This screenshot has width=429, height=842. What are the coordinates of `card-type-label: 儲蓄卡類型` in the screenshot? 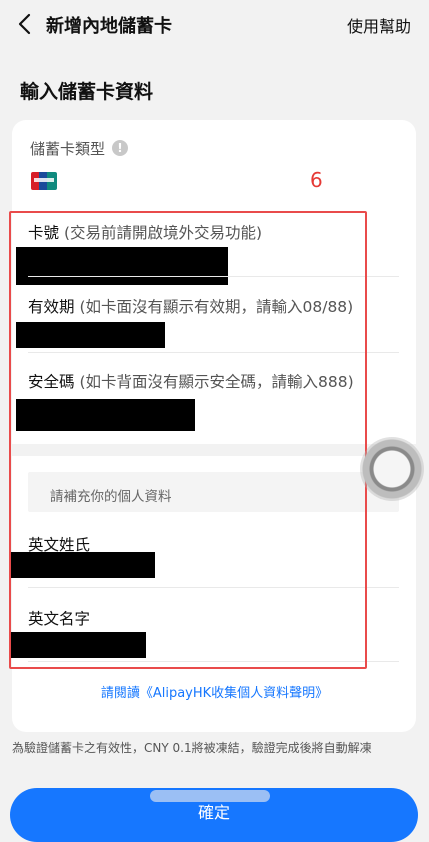 It's located at (68, 149).